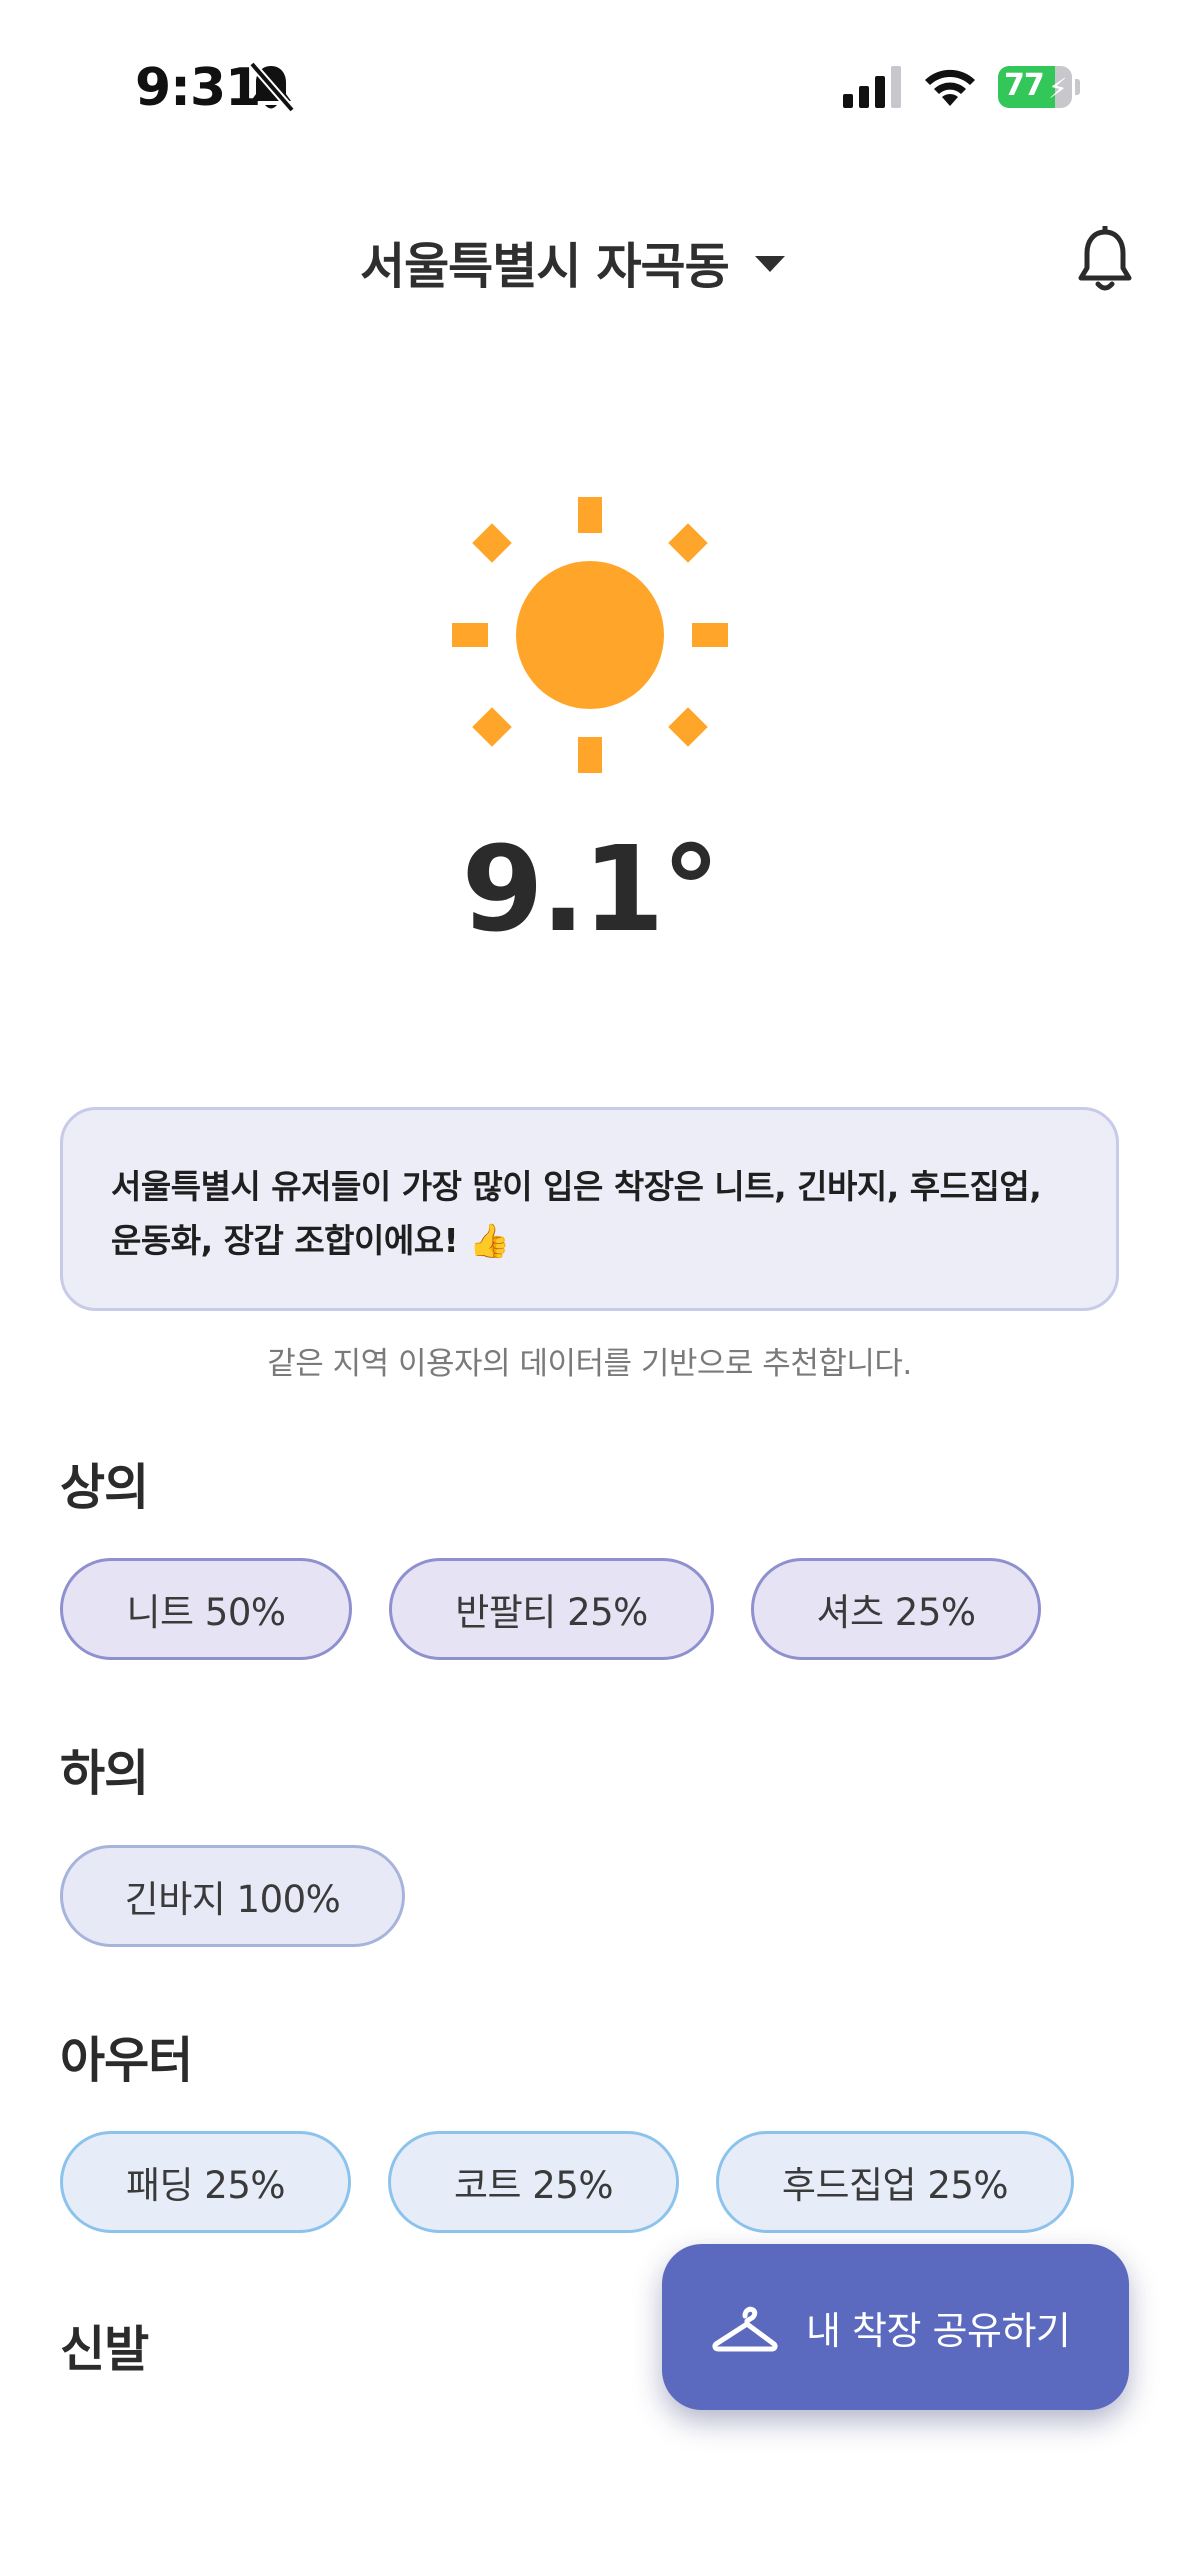  I want to click on battery-cap, so click(1077, 87).